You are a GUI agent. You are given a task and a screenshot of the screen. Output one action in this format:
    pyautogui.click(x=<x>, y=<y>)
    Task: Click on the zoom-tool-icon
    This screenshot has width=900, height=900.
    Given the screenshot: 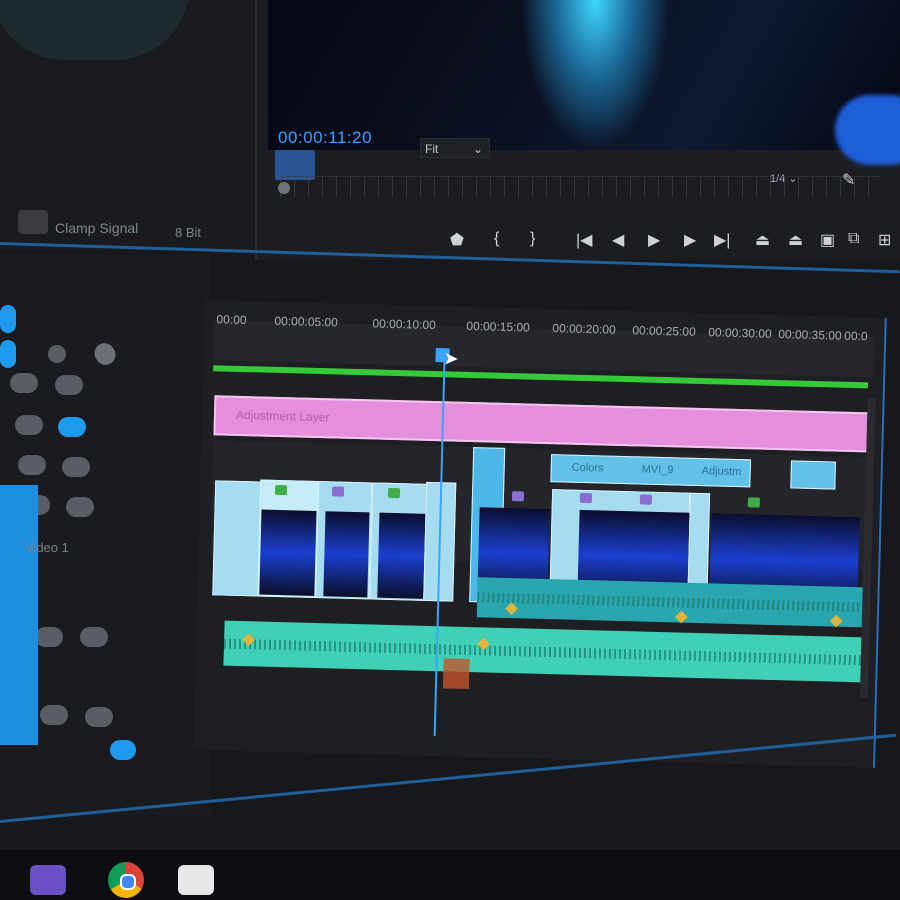 What is the action you would take?
    pyautogui.click(x=80, y=507)
    